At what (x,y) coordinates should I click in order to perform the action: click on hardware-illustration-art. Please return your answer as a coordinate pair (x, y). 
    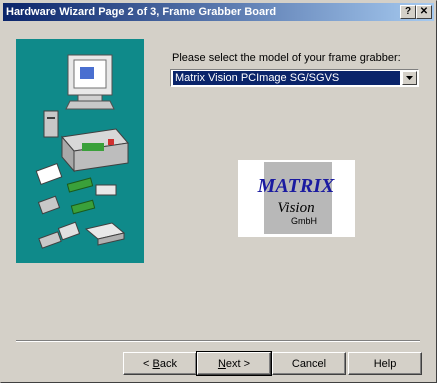
    Looking at the image, I should click on (82, 151).